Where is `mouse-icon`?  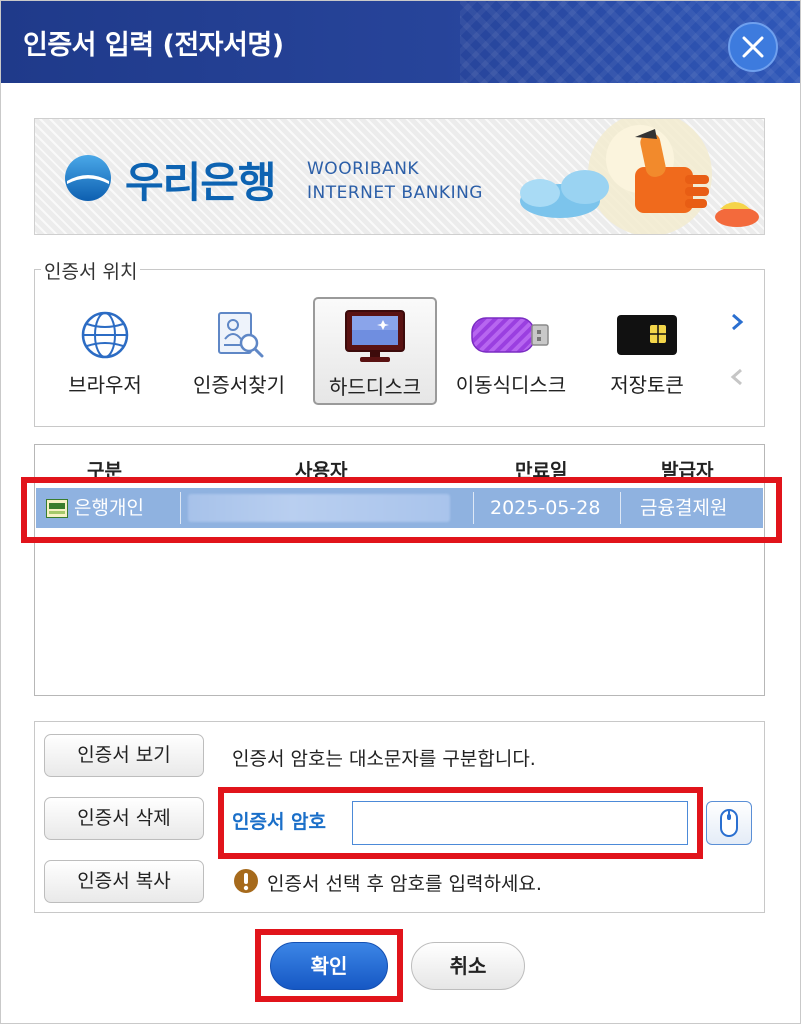 mouse-icon is located at coordinates (729, 823).